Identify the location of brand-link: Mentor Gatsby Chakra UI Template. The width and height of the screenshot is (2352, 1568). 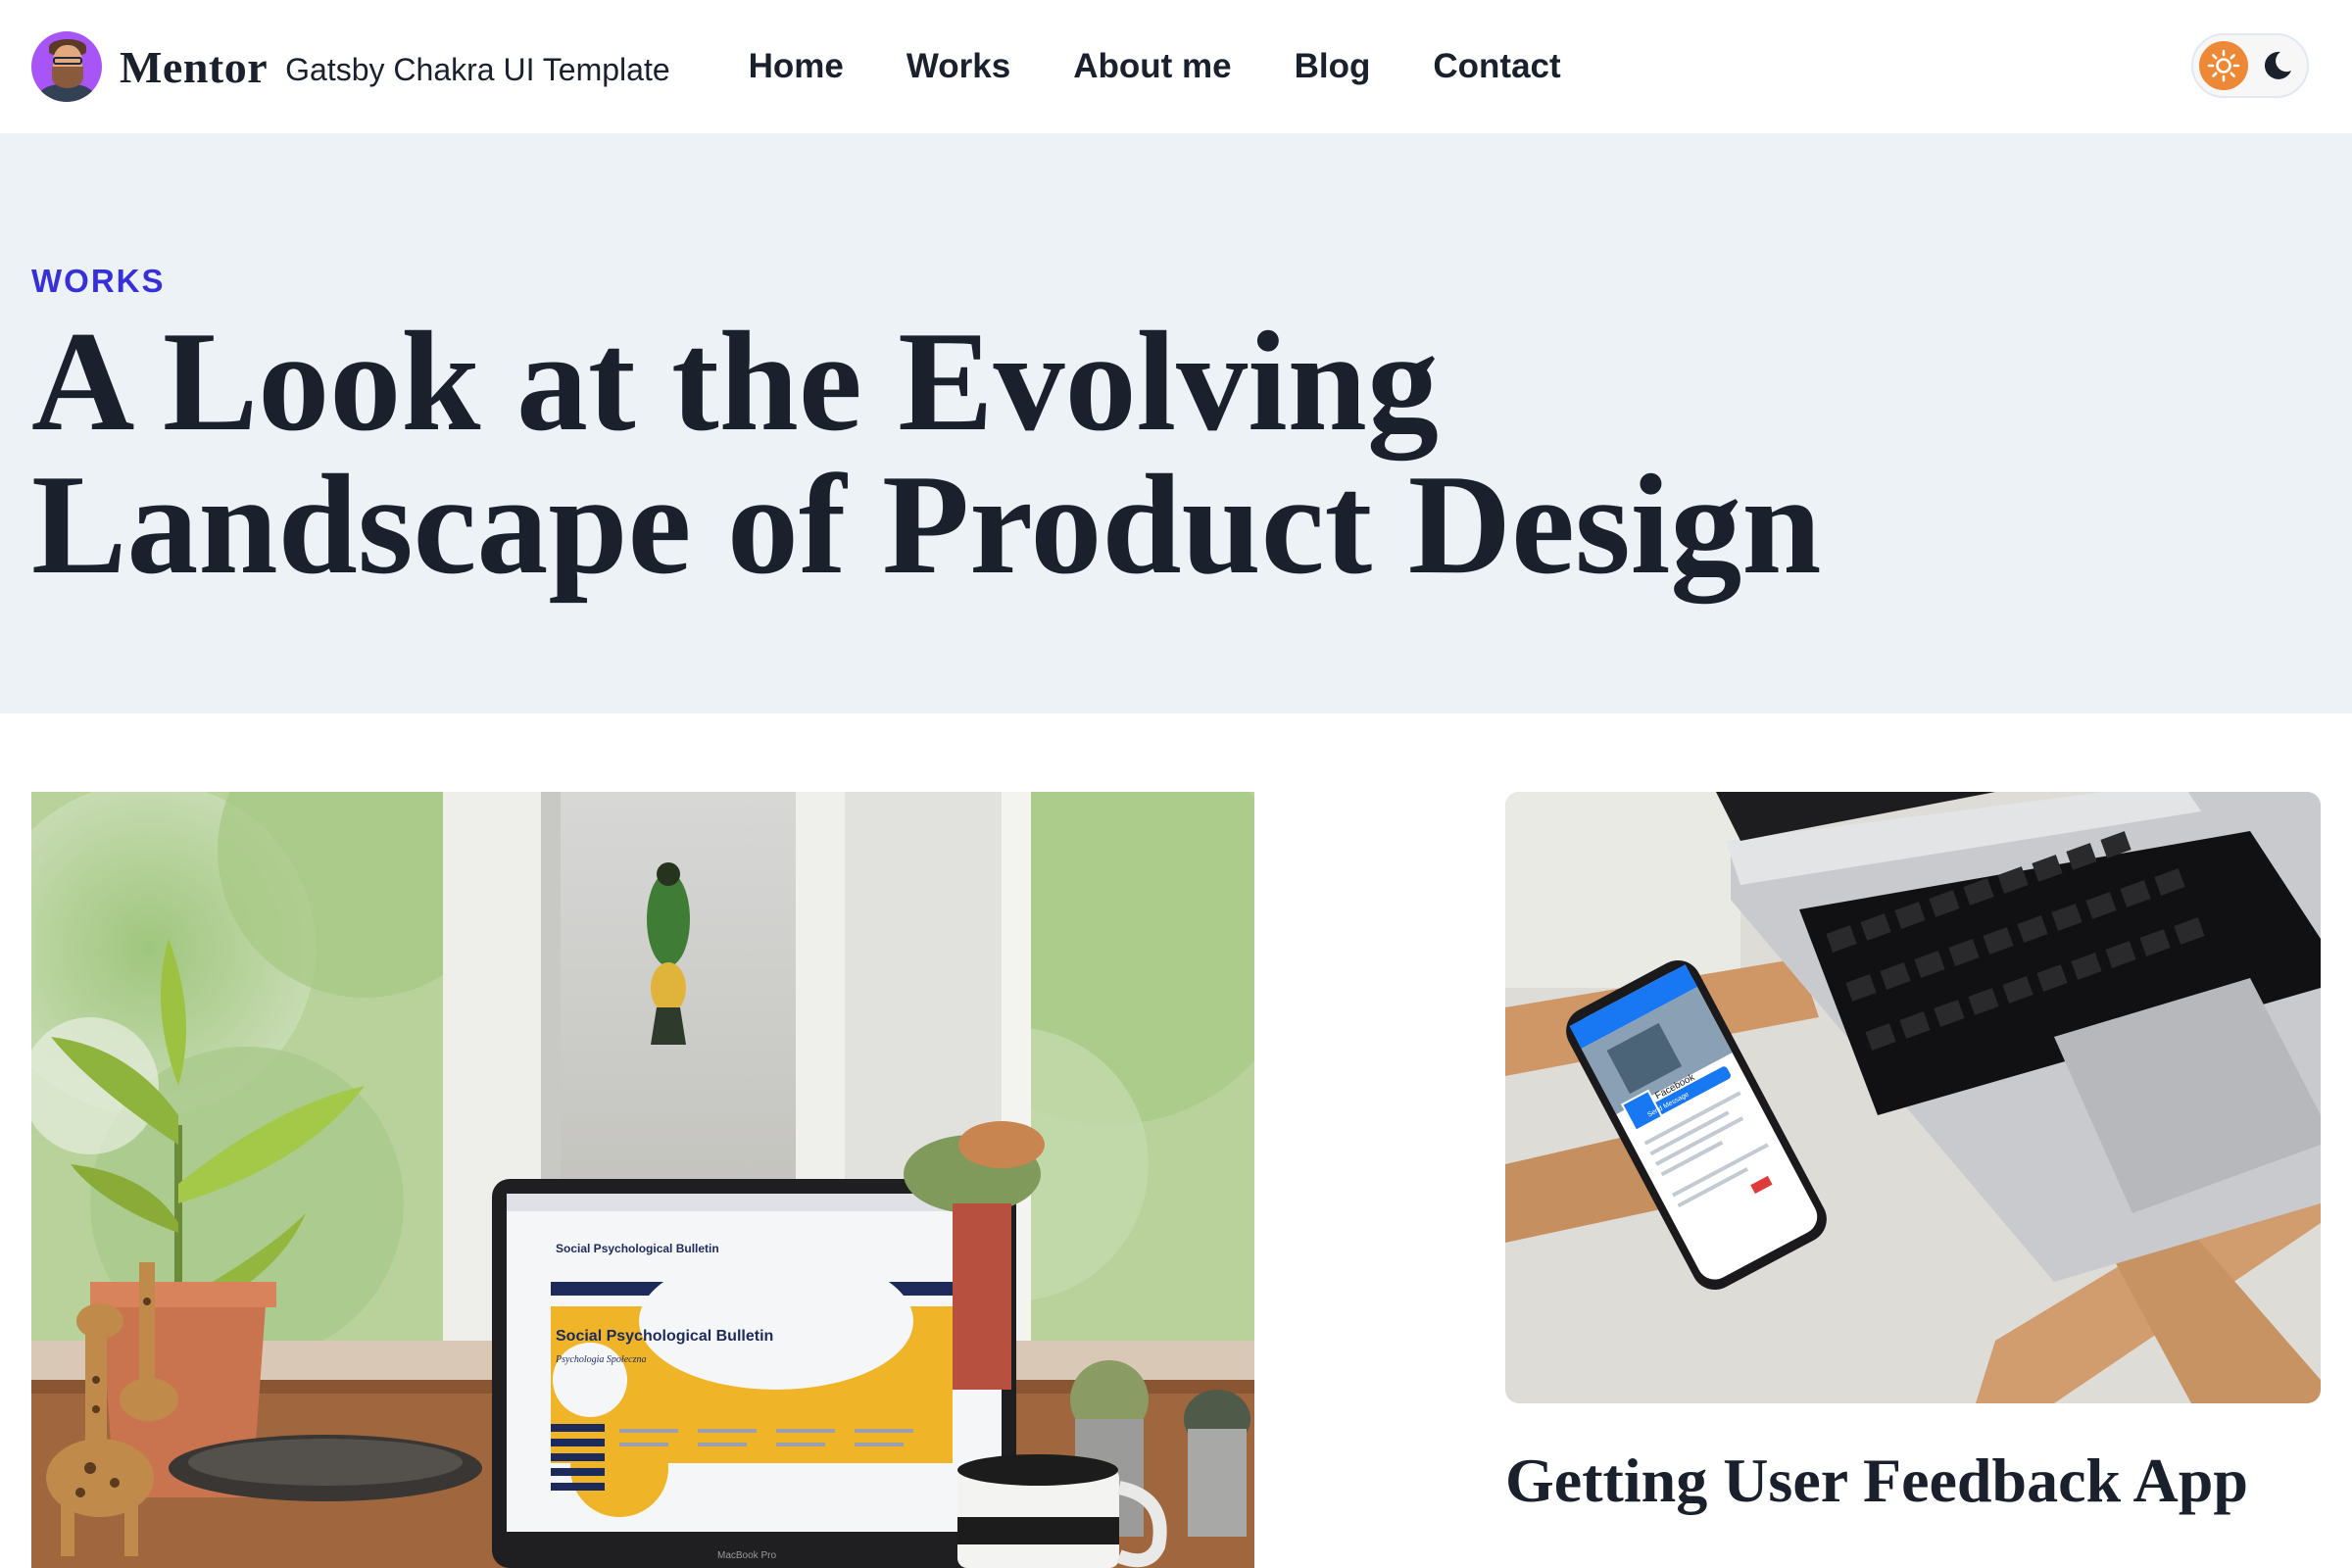
(350, 66).